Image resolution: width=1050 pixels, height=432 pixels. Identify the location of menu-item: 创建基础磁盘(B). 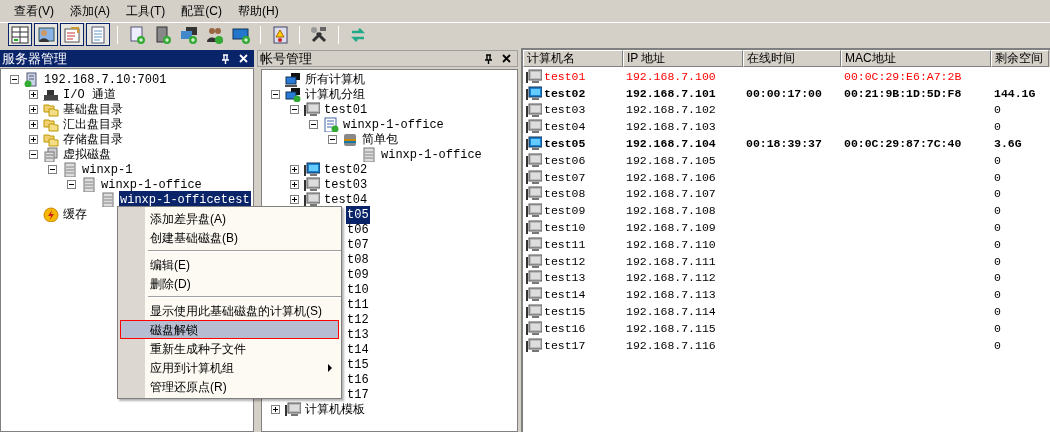
(229, 237).